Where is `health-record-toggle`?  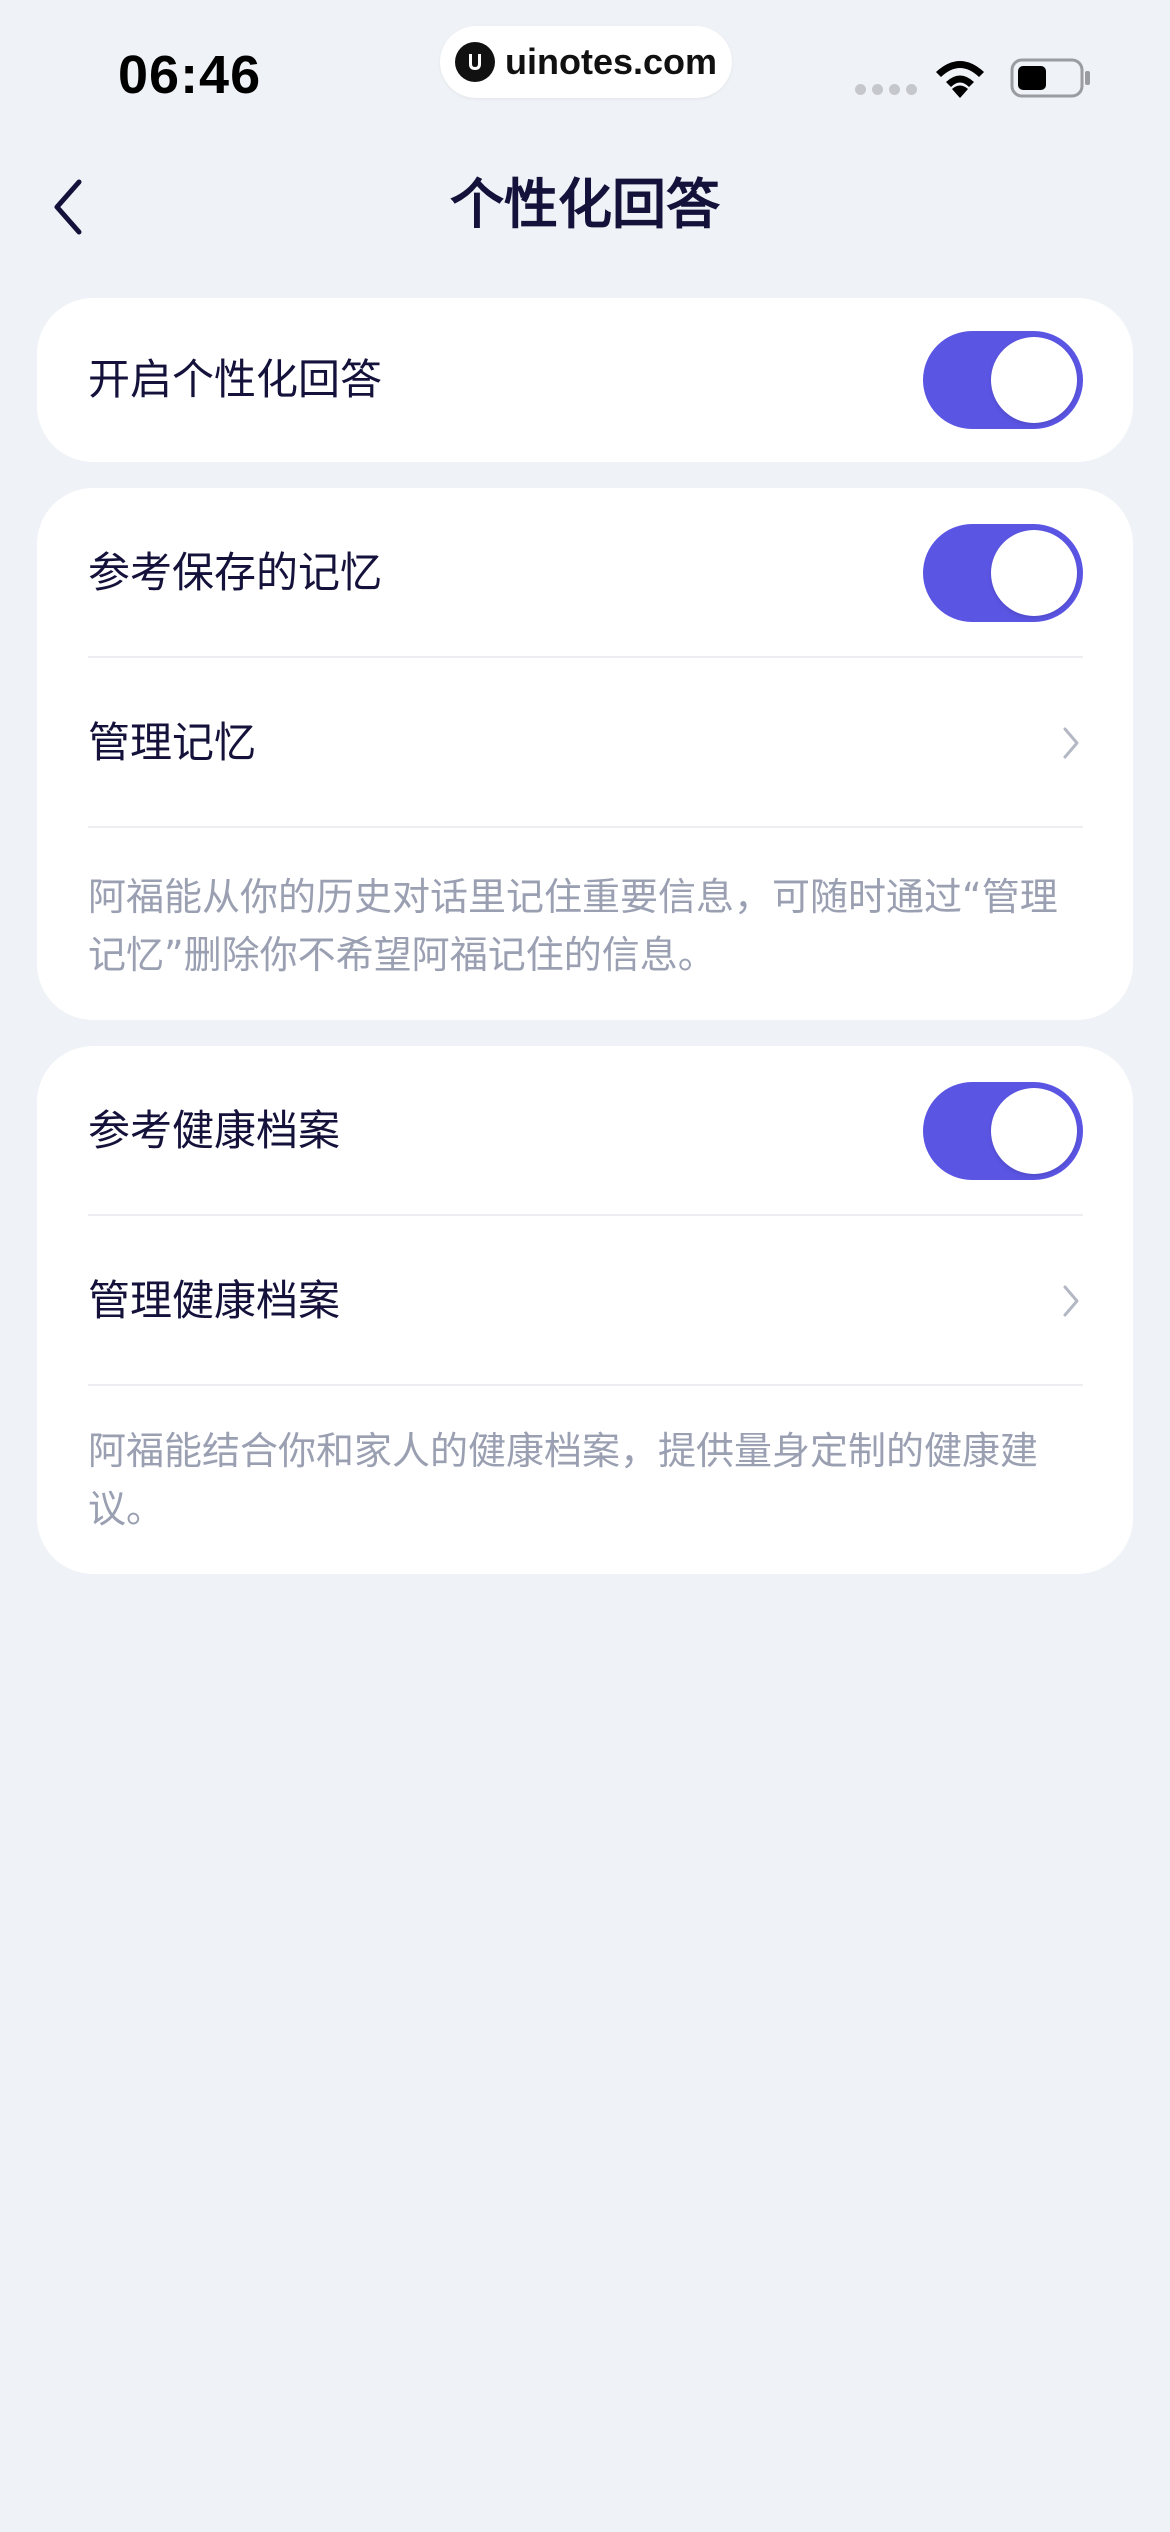 health-record-toggle is located at coordinates (1003, 1131).